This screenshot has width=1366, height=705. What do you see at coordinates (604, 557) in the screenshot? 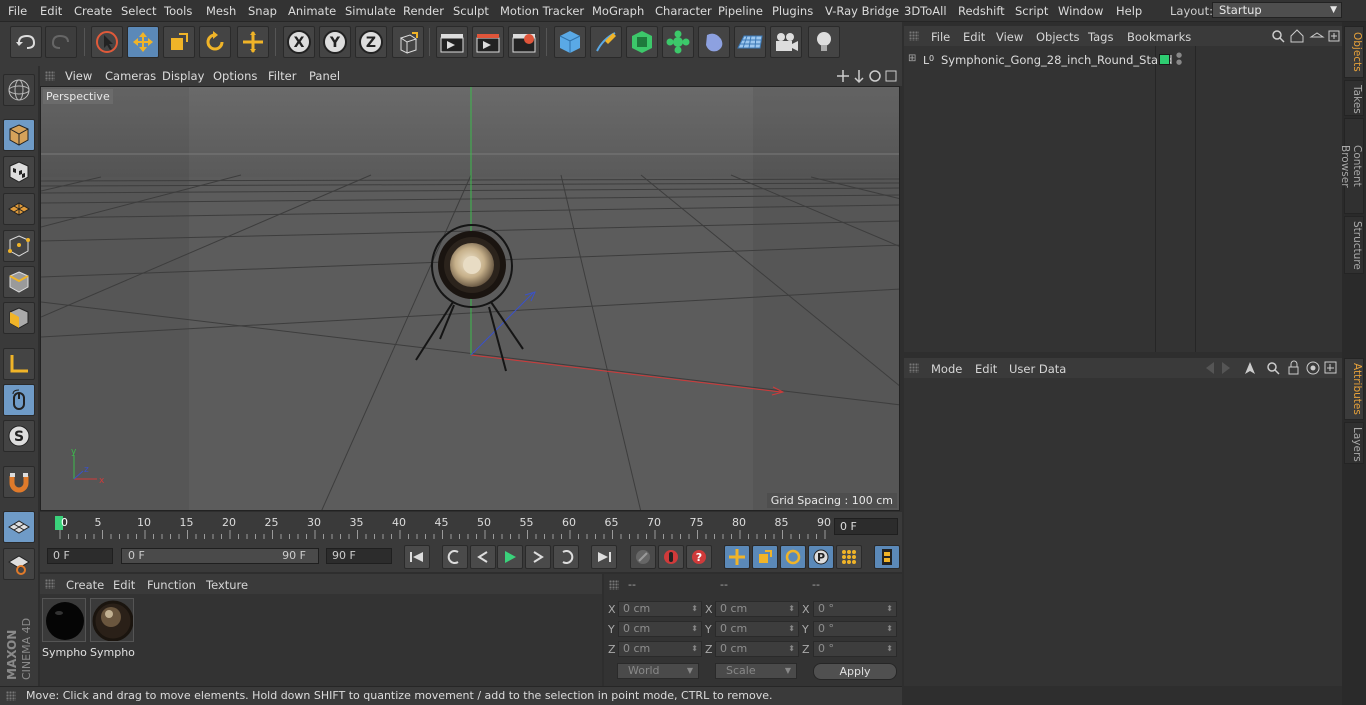
I see `go-to-end-button` at bounding box center [604, 557].